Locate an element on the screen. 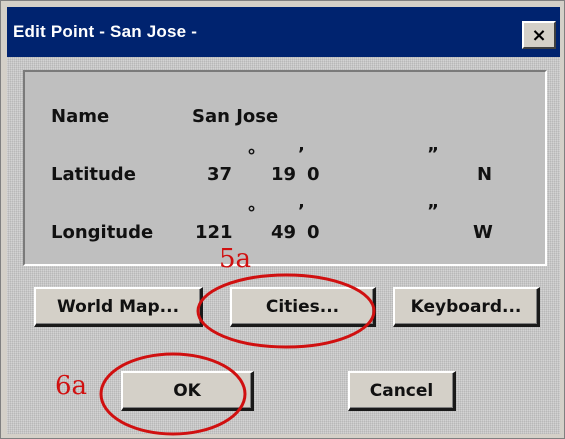 The image size is (565, 439). close-button: × is located at coordinates (539, 35).